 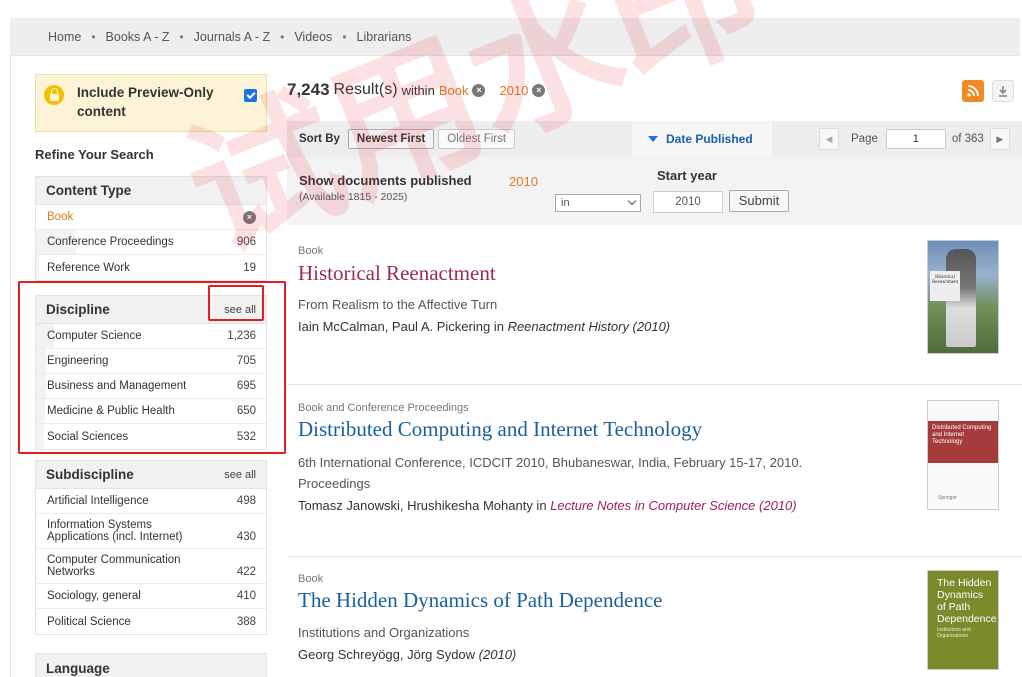 What do you see at coordinates (308, 89) in the screenshot?
I see `results-count: 7,243` at bounding box center [308, 89].